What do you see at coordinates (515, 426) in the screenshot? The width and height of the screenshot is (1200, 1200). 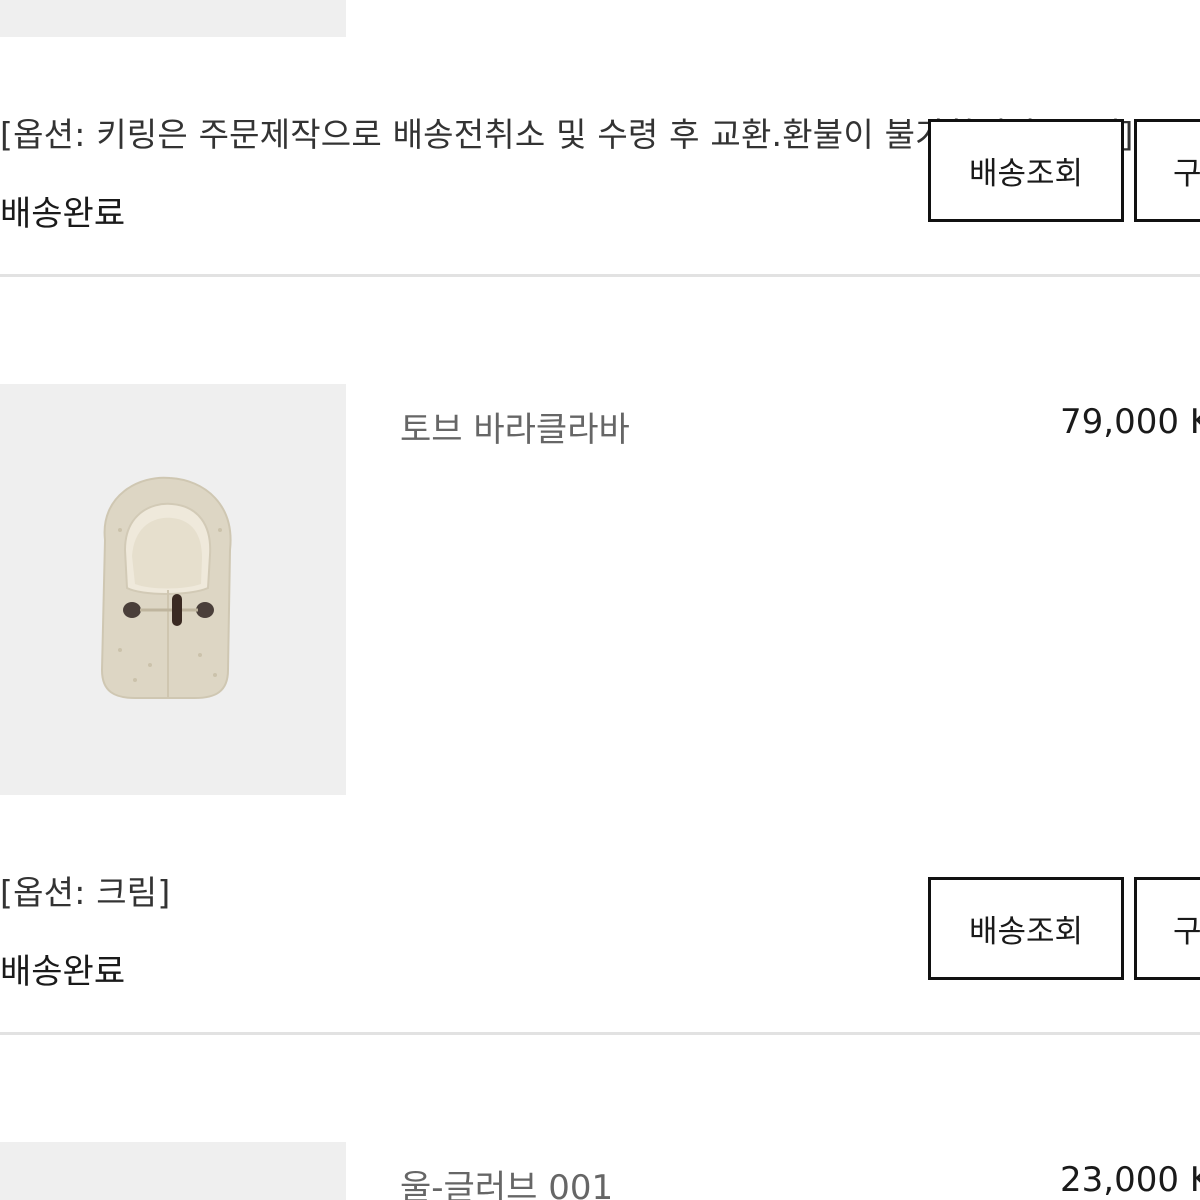 I see `product-name-link: 토브 바라클라바` at bounding box center [515, 426].